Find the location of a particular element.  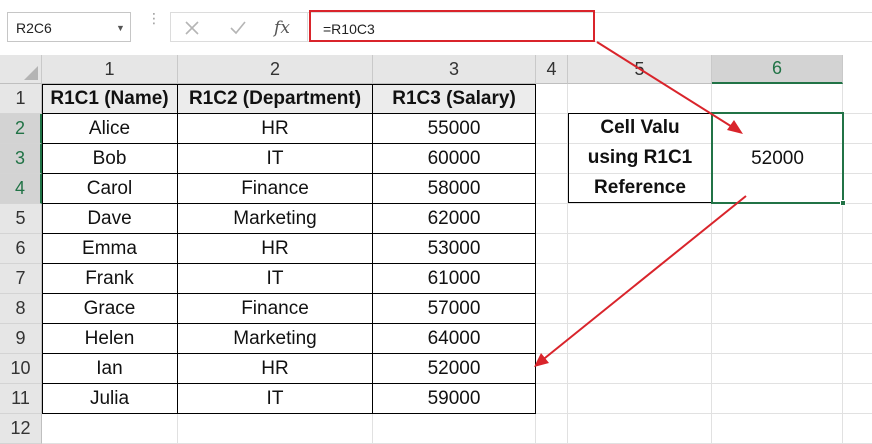

name-box-value: R2C6 is located at coordinates (34, 28).